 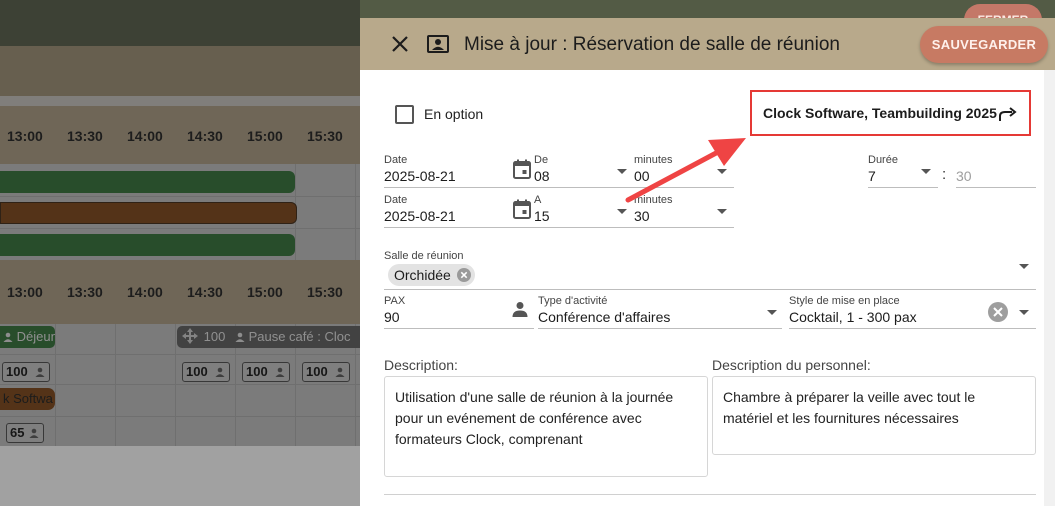 I want to click on linked-event-link: Clock Software, Teambuilding 2025, so click(x=890, y=113).